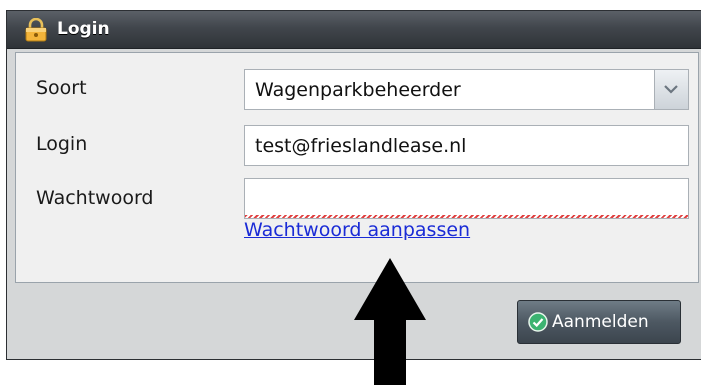 This screenshot has width=701, height=385. Describe the element at coordinates (61, 88) in the screenshot. I see `soort-label: Soort` at that location.